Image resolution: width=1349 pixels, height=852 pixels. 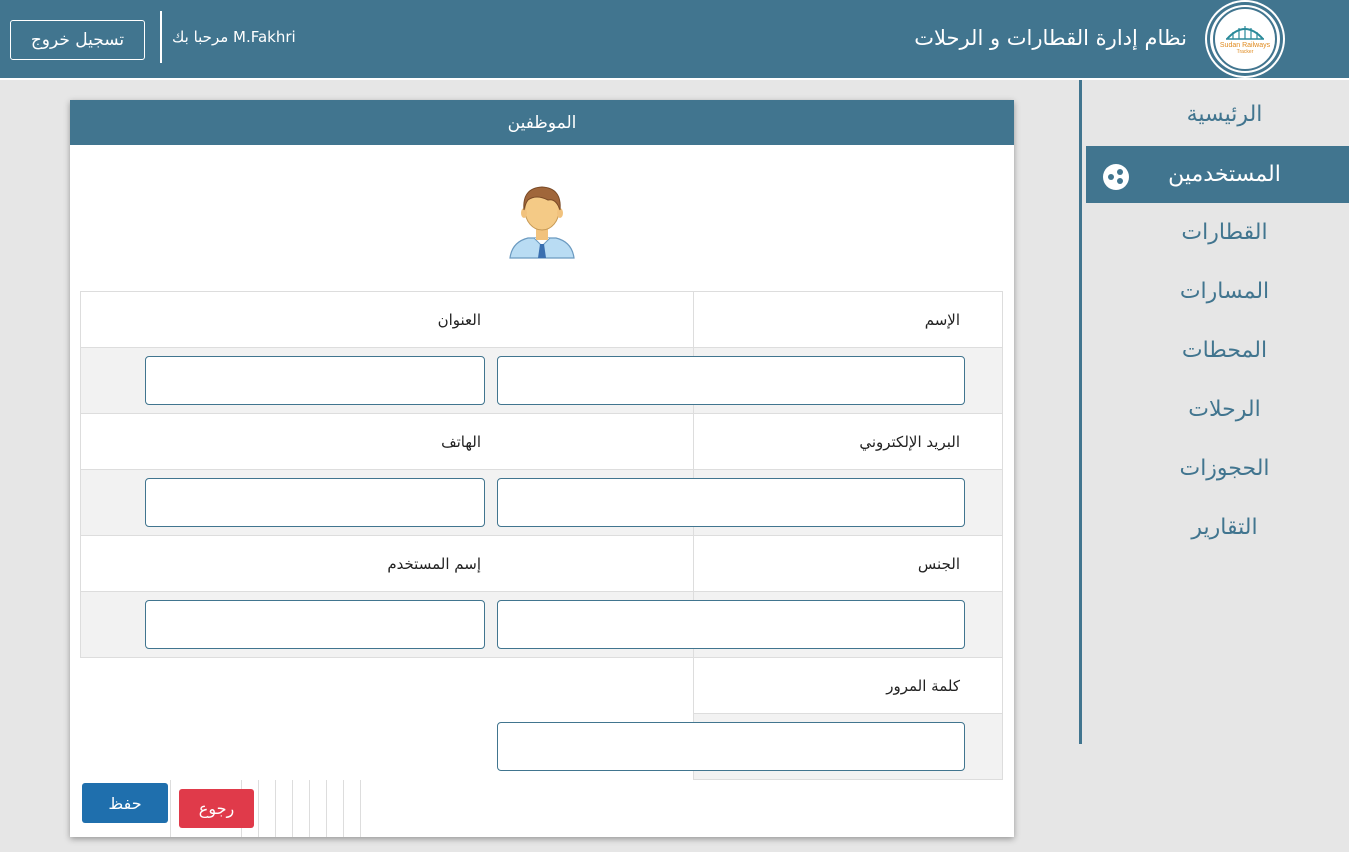 What do you see at coordinates (125, 803) in the screenshot?
I see `save-button: حفظ` at bounding box center [125, 803].